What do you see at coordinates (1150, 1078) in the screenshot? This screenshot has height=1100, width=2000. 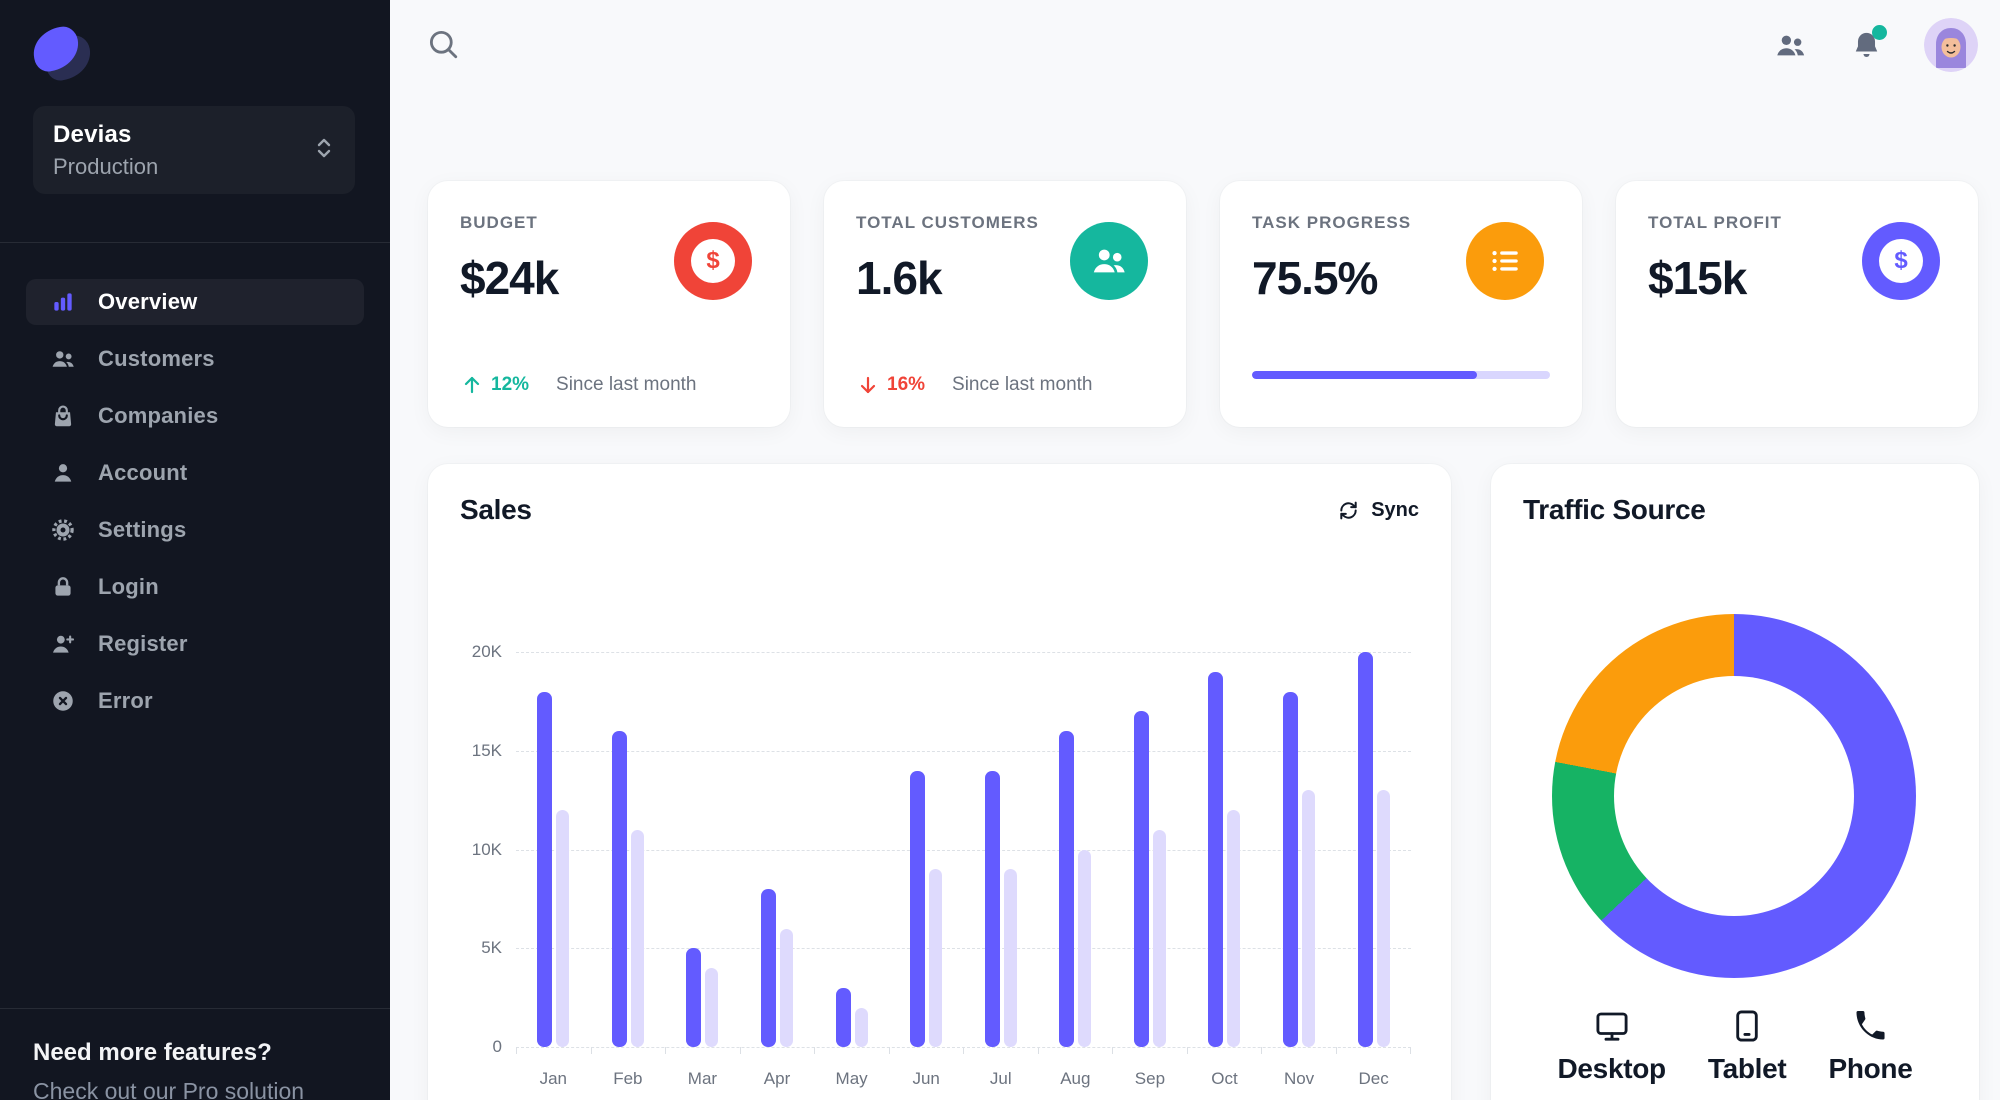 I see `x-tick-label: Sep` at bounding box center [1150, 1078].